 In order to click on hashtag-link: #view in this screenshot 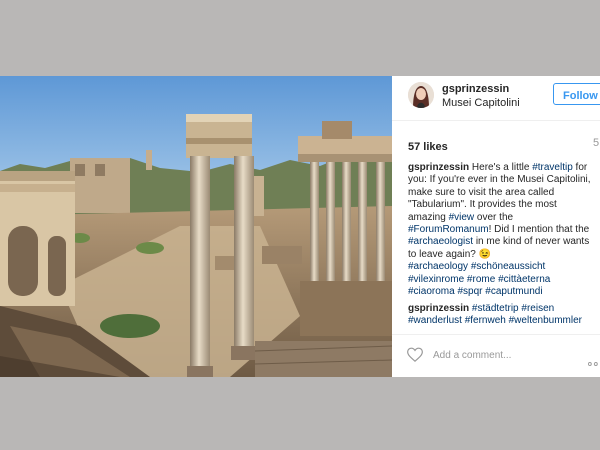, I will do `click(462, 217)`.